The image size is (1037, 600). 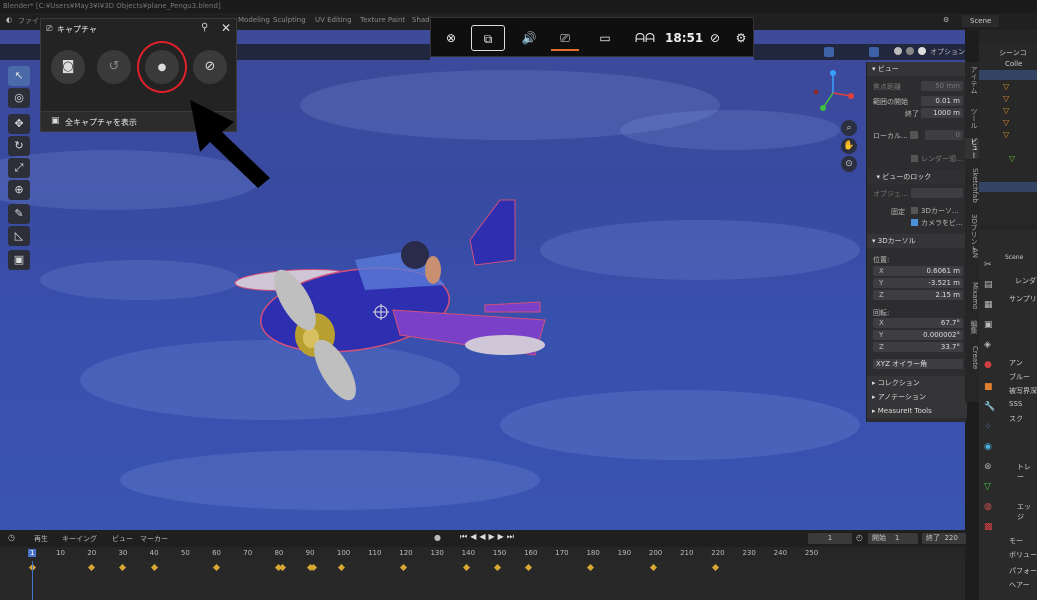 I want to click on view-panel-header: ▾ ビュー, so click(x=917, y=69).